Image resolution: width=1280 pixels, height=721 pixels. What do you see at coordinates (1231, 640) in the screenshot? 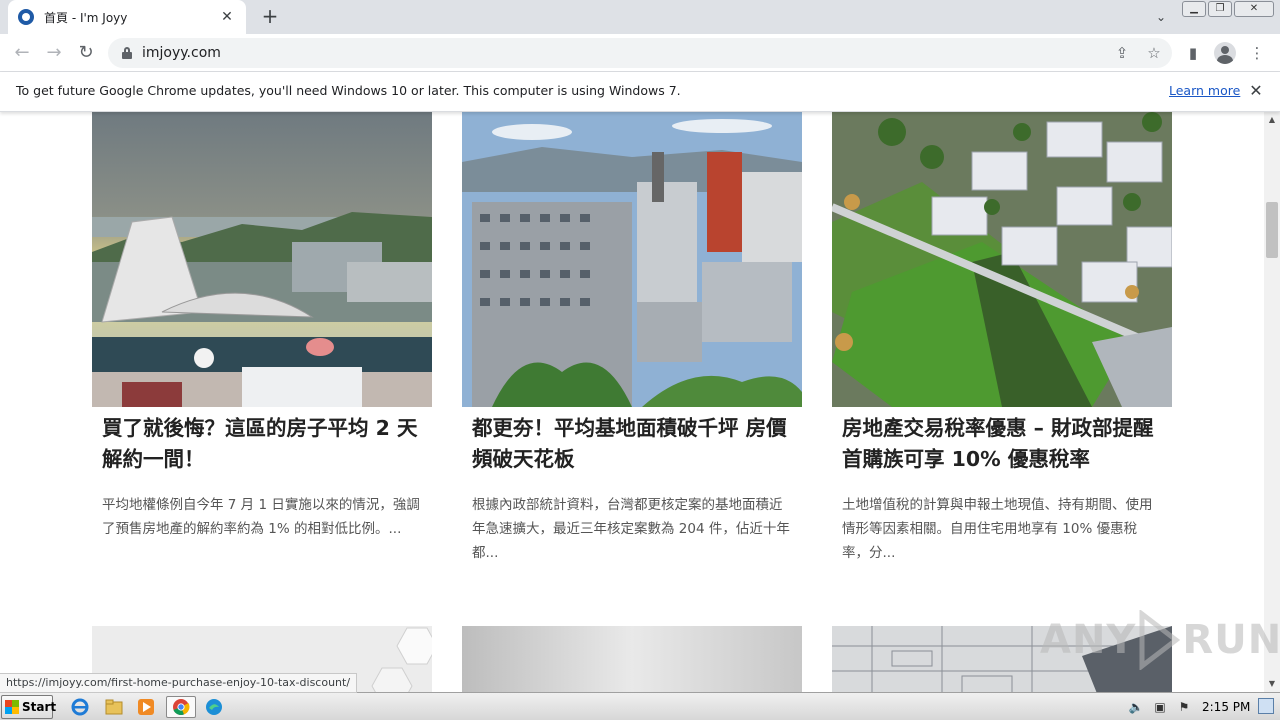
I see `watermark-text-right: RUN` at bounding box center [1231, 640].